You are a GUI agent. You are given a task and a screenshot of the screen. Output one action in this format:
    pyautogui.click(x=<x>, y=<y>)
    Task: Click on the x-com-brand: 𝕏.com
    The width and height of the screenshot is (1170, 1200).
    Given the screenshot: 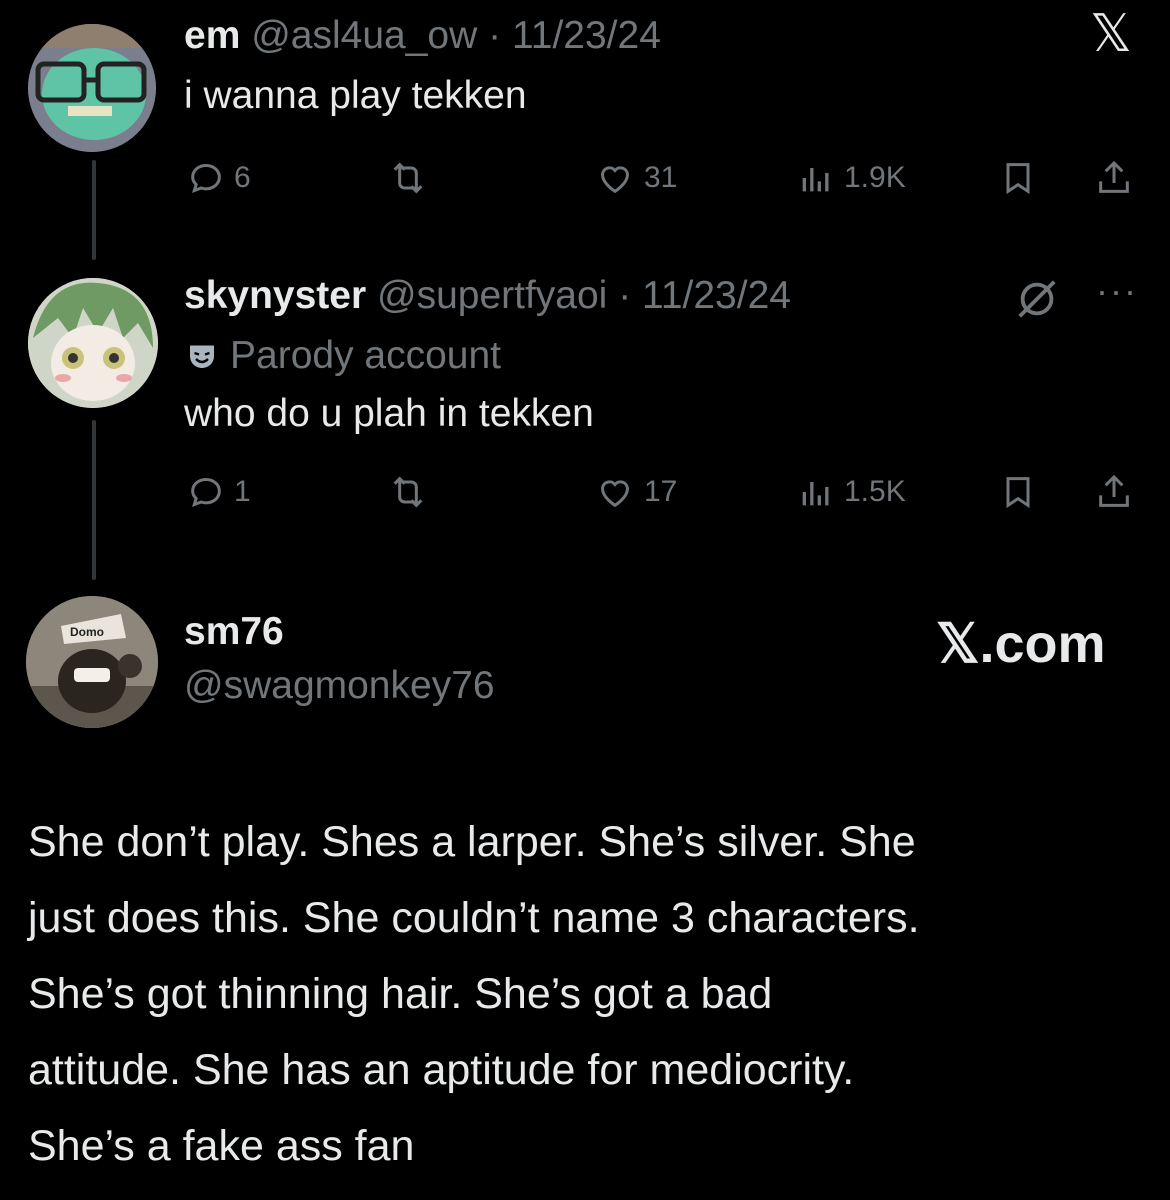 What is the action you would take?
    pyautogui.click(x=1021, y=644)
    